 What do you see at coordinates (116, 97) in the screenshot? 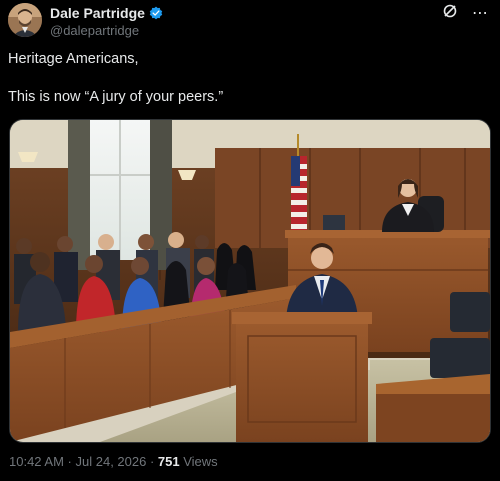
I see `tweet-line-2: This is now “A jury of your peers.”` at bounding box center [116, 97].